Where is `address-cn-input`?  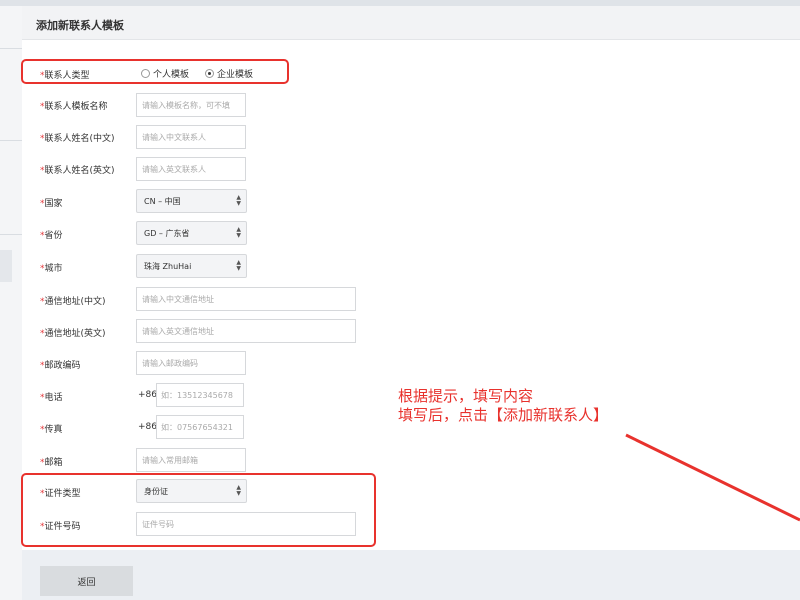 address-cn-input is located at coordinates (246, 299).